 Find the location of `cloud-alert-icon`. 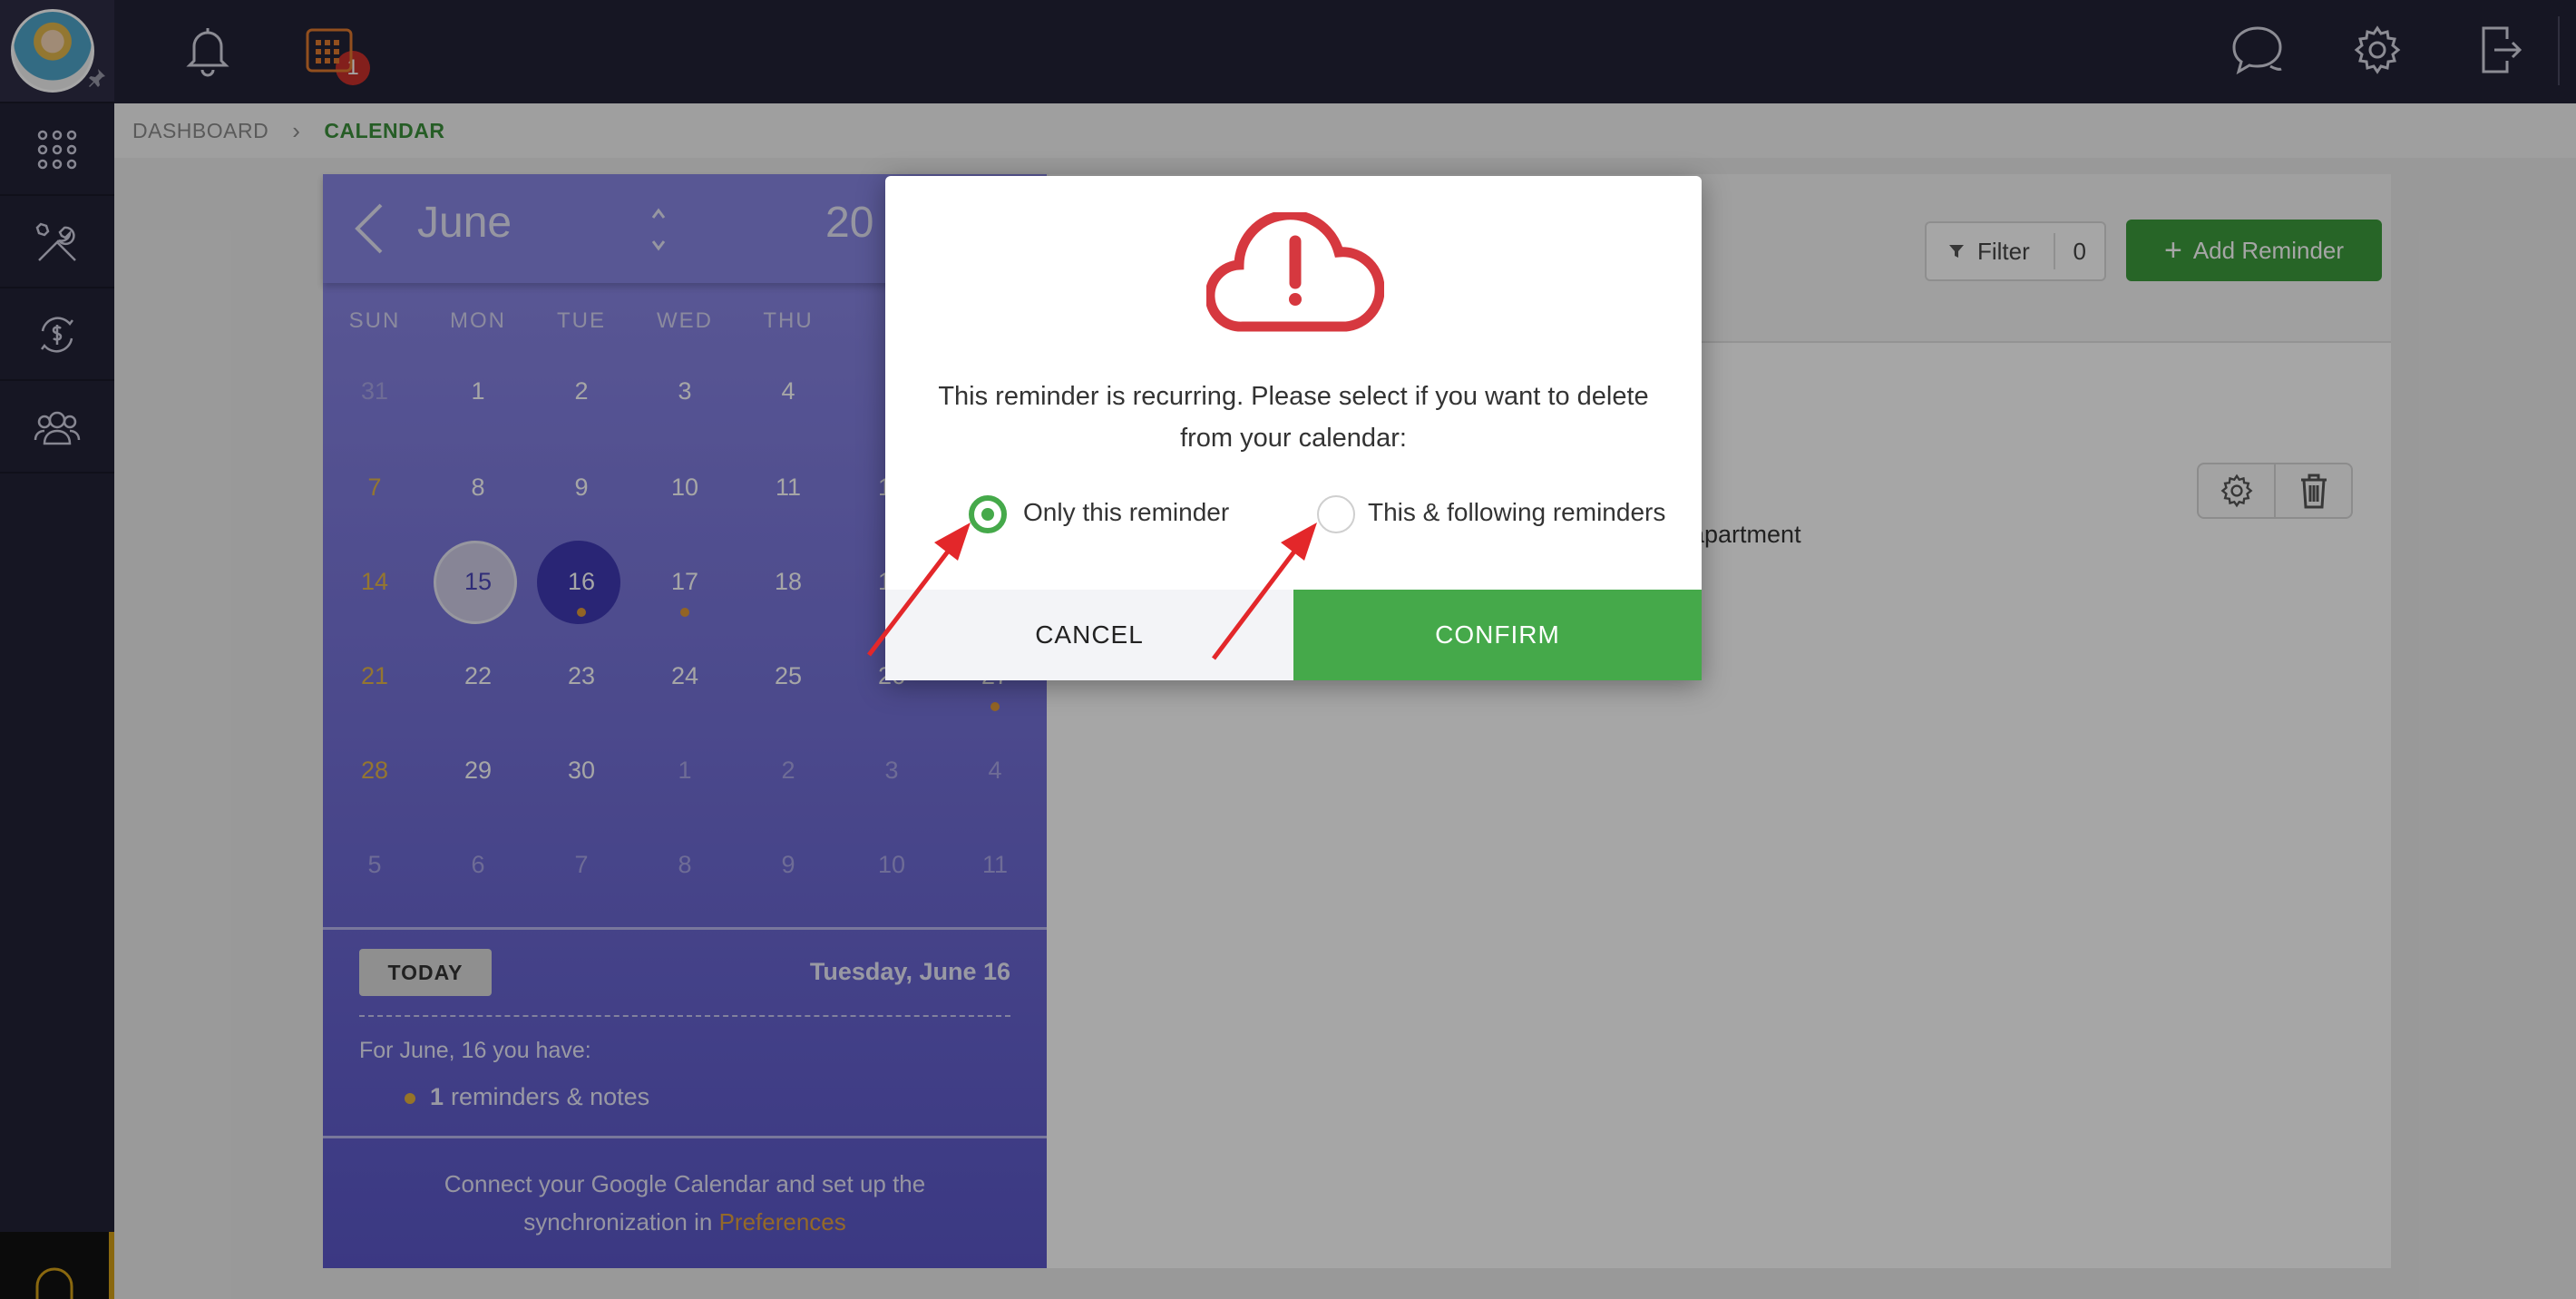

cloud-alert-icon is located at coordinates (1295, 272).